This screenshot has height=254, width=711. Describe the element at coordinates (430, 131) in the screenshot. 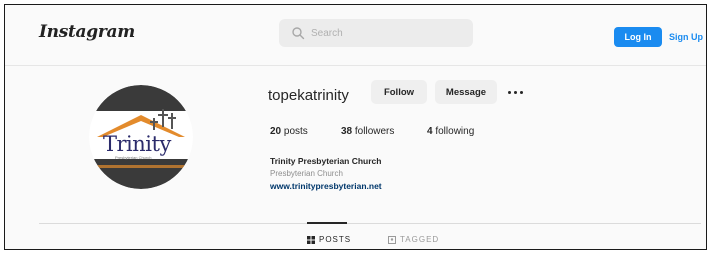

I see `following-count: 4` at that location.